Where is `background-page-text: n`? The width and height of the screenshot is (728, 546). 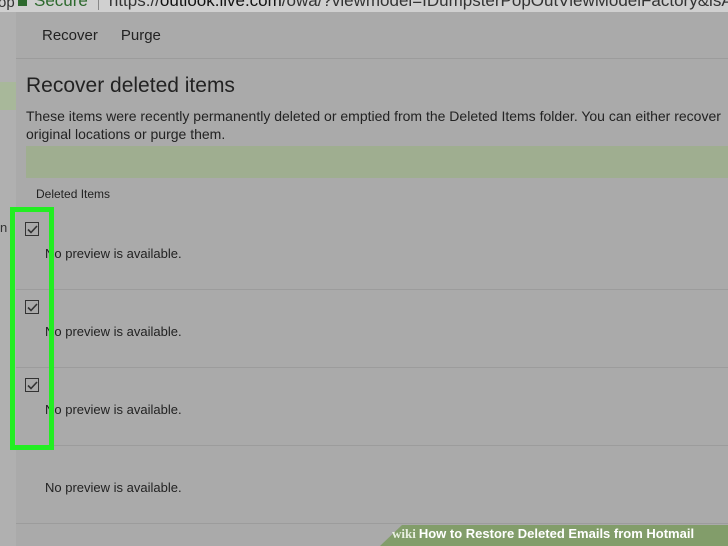
background-page-text: n is located at coordinates (4, 227).